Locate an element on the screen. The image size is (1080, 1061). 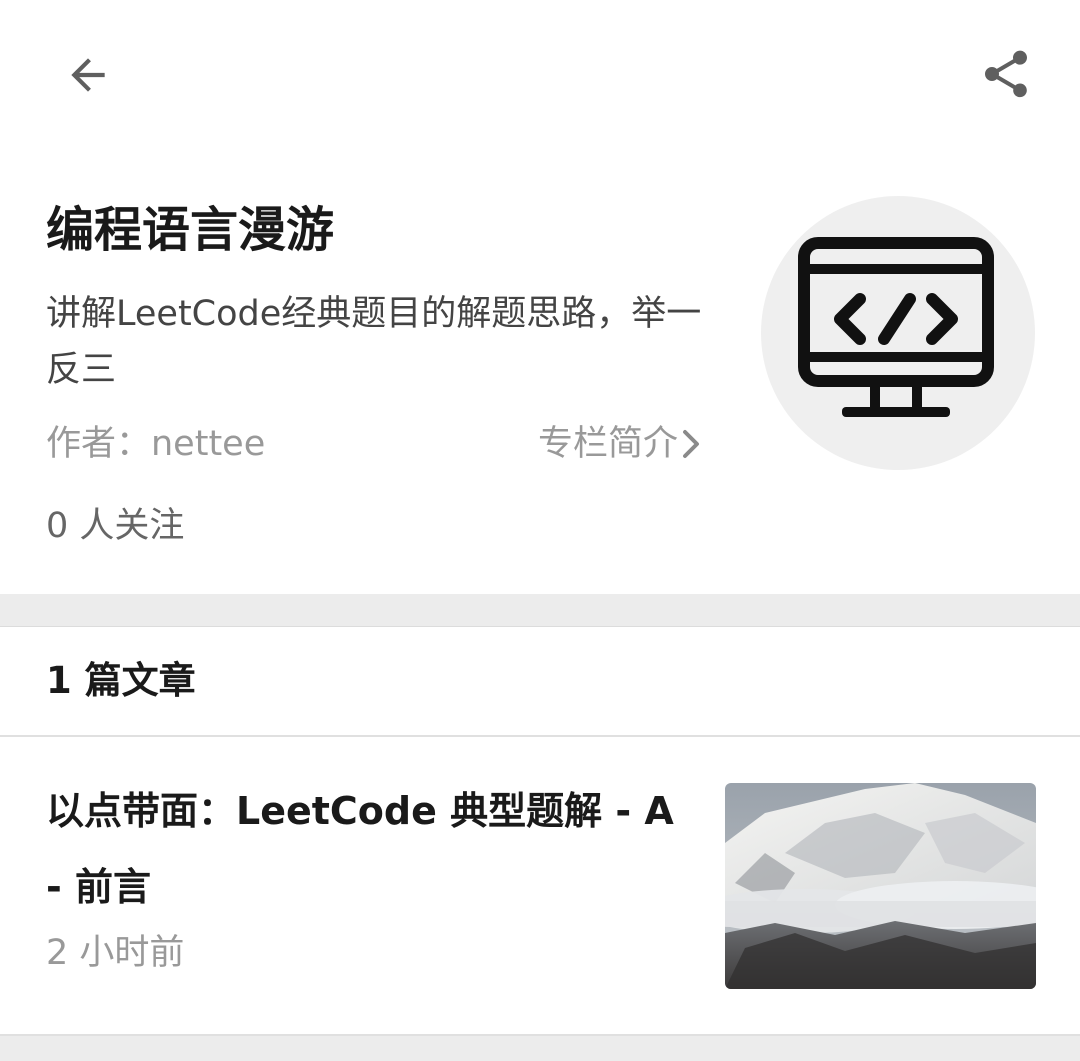
column-author: 作者：nettee is located at coordinates (155, 444).